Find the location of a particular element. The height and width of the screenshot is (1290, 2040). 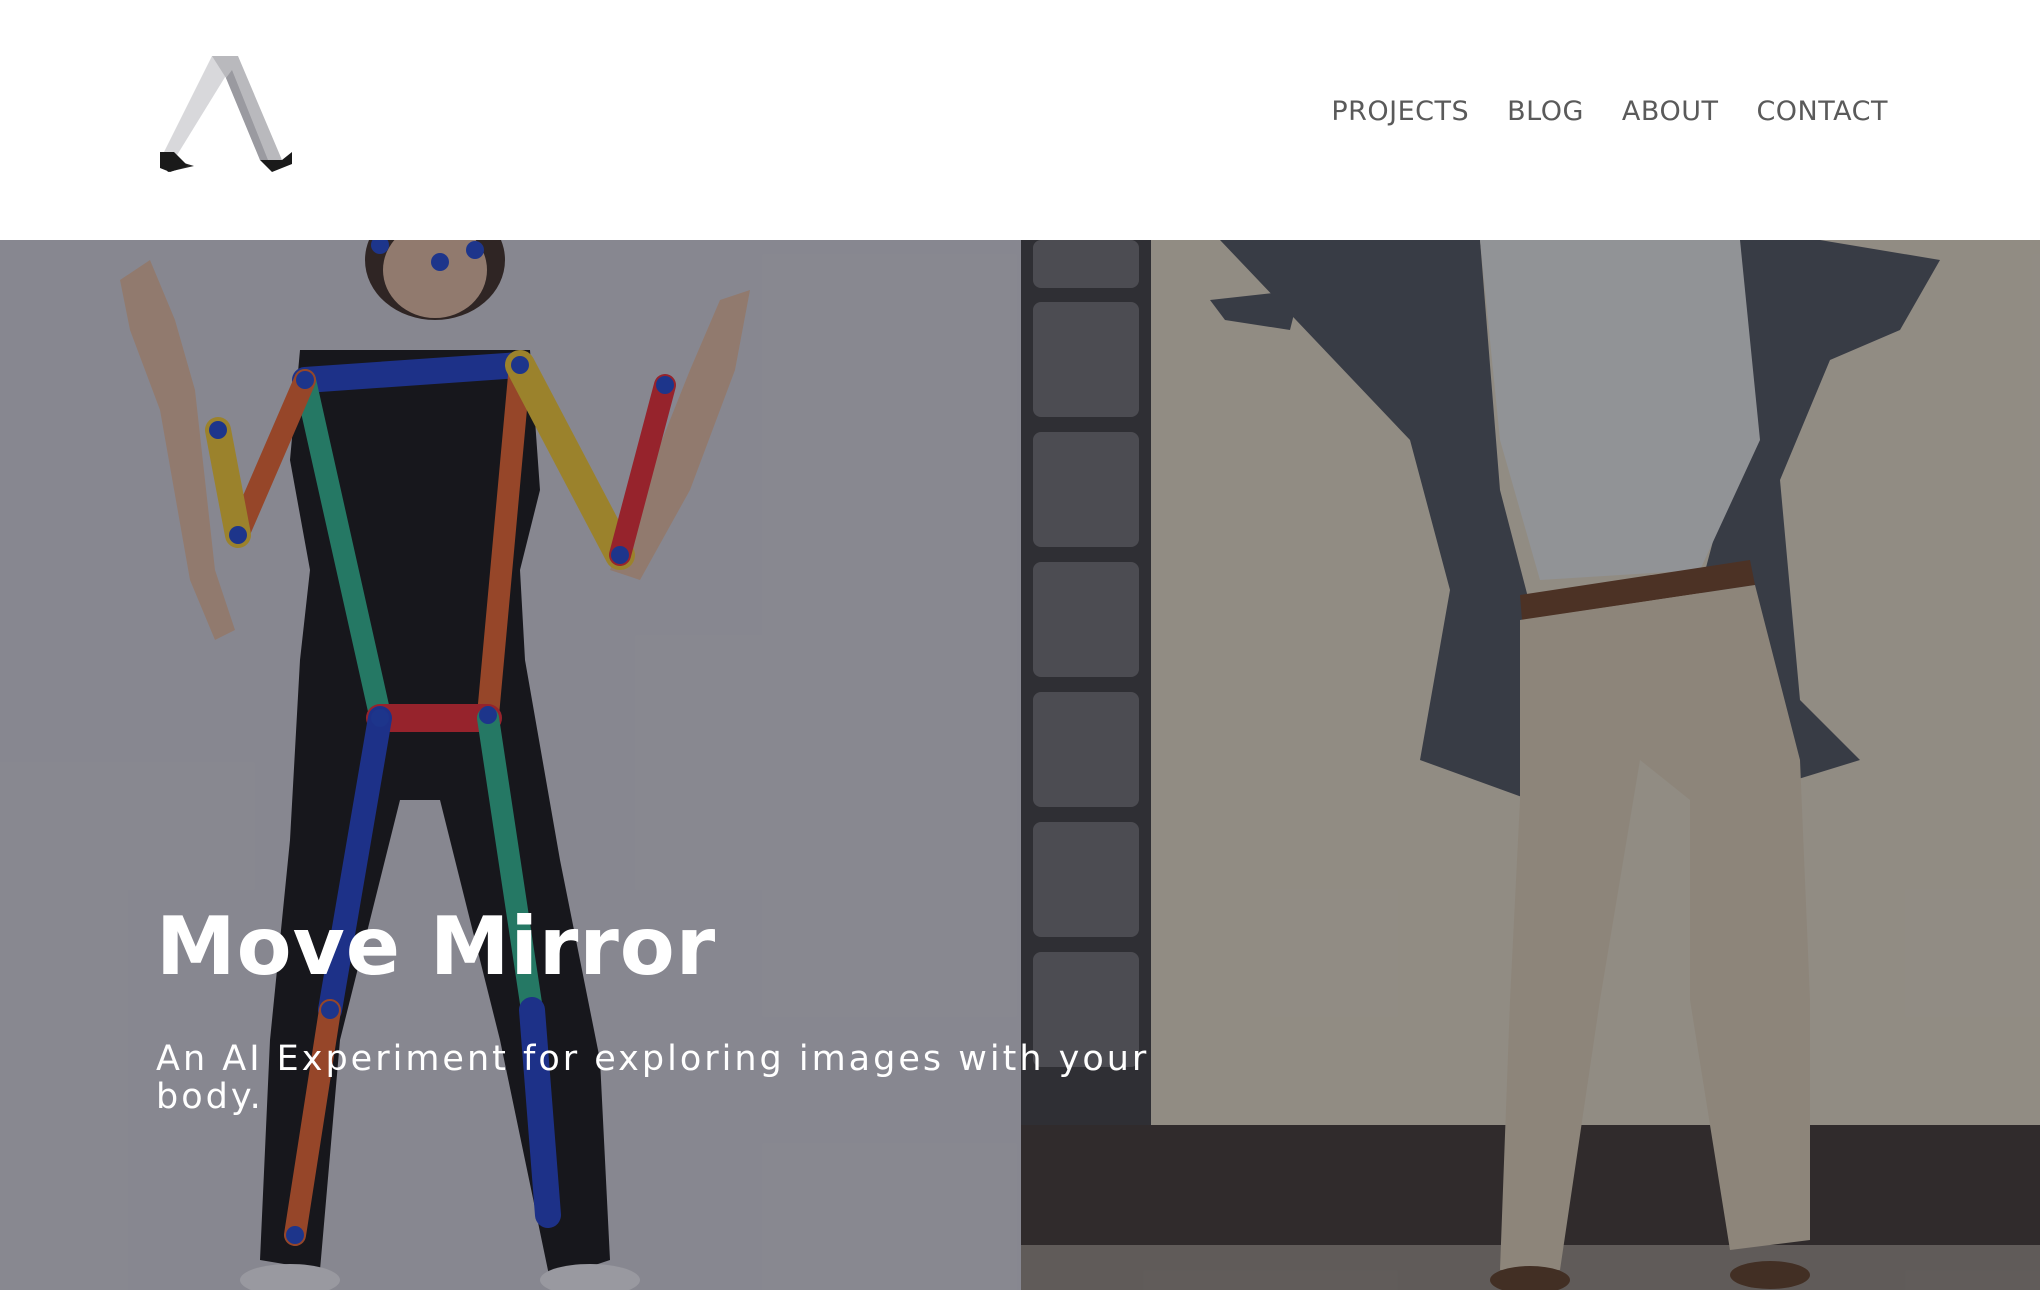

impossible-triangle-logo-icon is located at coordinates (226, 114).